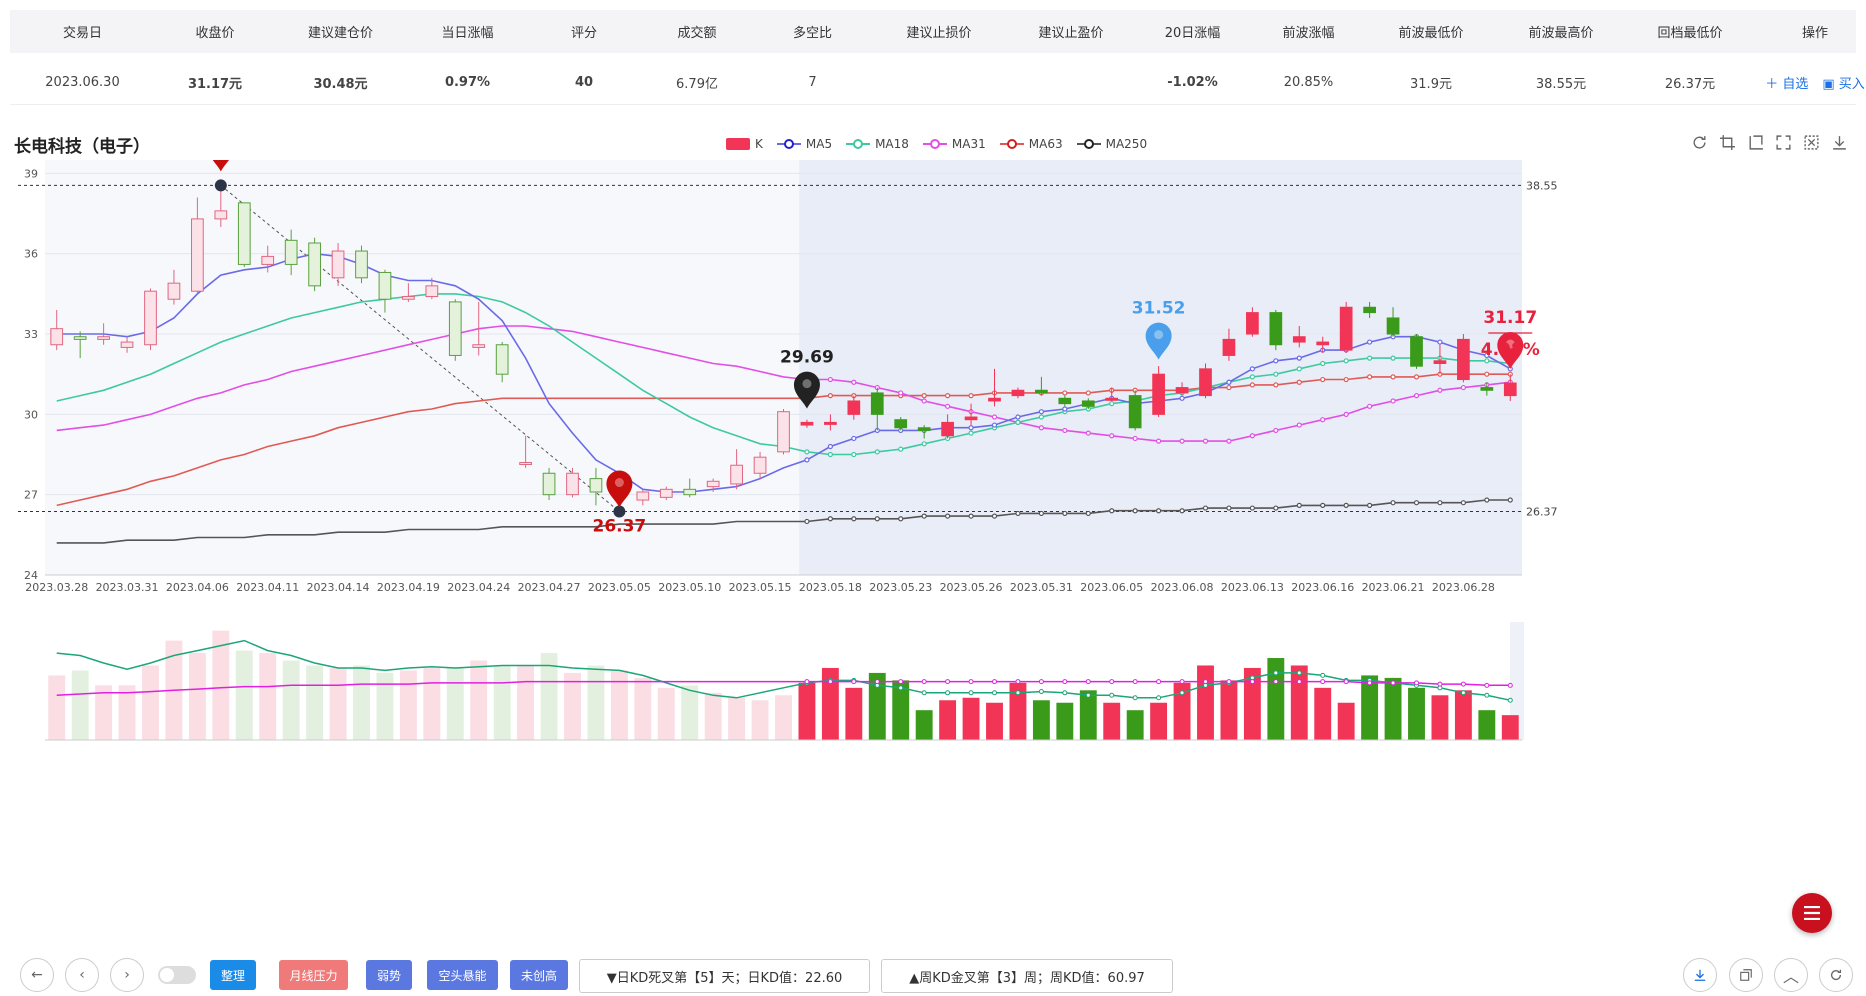 The image size is (1866, 996). I want to click on refresh-button, so click(1836, 975).